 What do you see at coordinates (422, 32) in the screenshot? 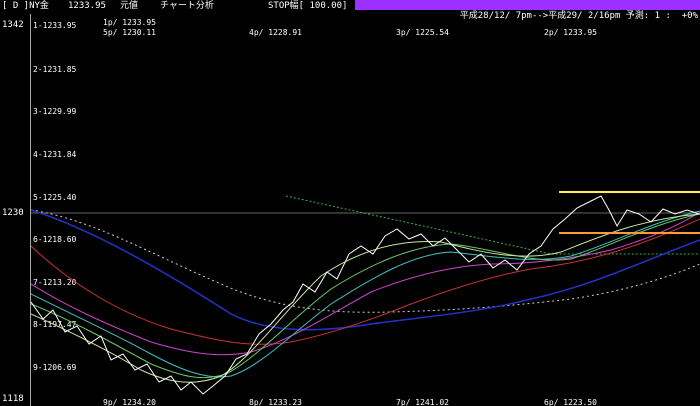
I see `period-label: 3p/ 1225.54` at bounding box center [422, 32].